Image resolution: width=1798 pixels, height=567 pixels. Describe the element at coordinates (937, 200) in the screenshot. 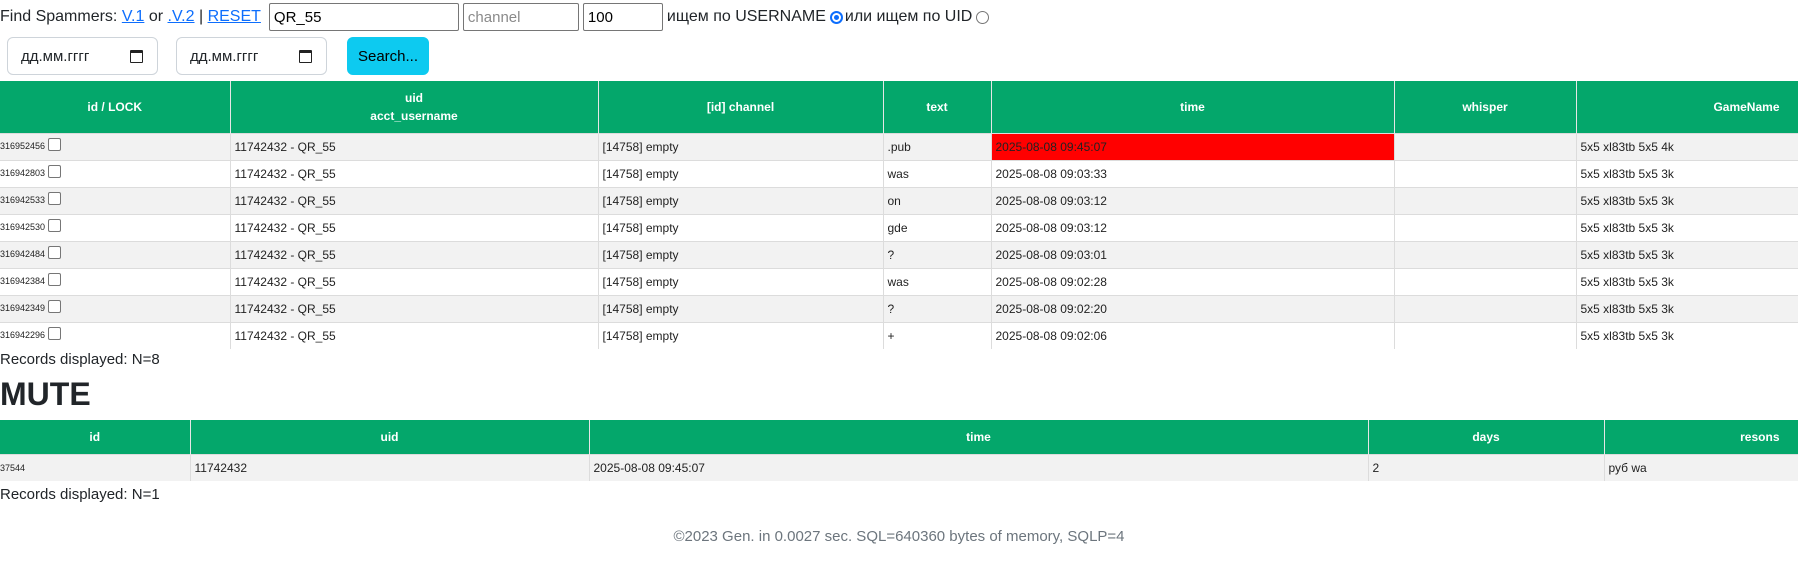

I see `cell-text: on` at that location.